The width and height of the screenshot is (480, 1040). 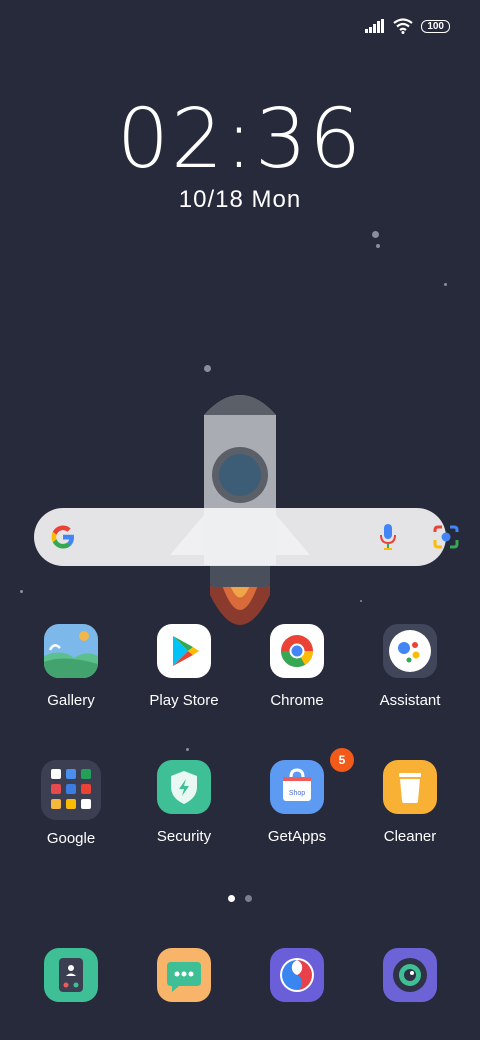 I want to click on dock-contacts, so click(x=71, y=975).